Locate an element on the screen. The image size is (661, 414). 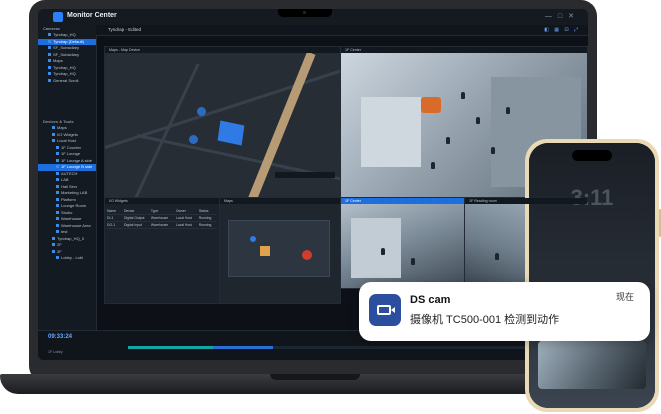
map-pane: Maps - Map Device is located at coordinates (222, 122).